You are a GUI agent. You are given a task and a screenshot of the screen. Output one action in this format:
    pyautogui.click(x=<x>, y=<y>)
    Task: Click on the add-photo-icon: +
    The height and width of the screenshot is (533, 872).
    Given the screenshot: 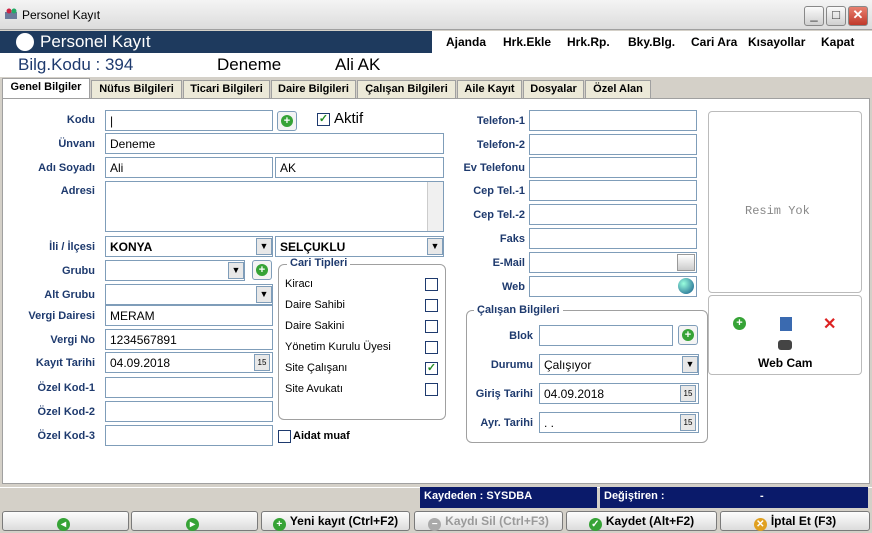 What is the action you would take?
    pyautogui.click(x=739, y=323)
    